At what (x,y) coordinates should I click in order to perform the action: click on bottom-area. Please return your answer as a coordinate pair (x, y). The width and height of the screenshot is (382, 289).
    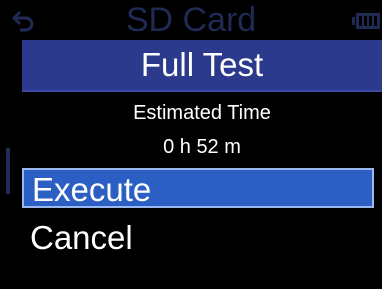
    Looking at the image, I should click on (202, 276).